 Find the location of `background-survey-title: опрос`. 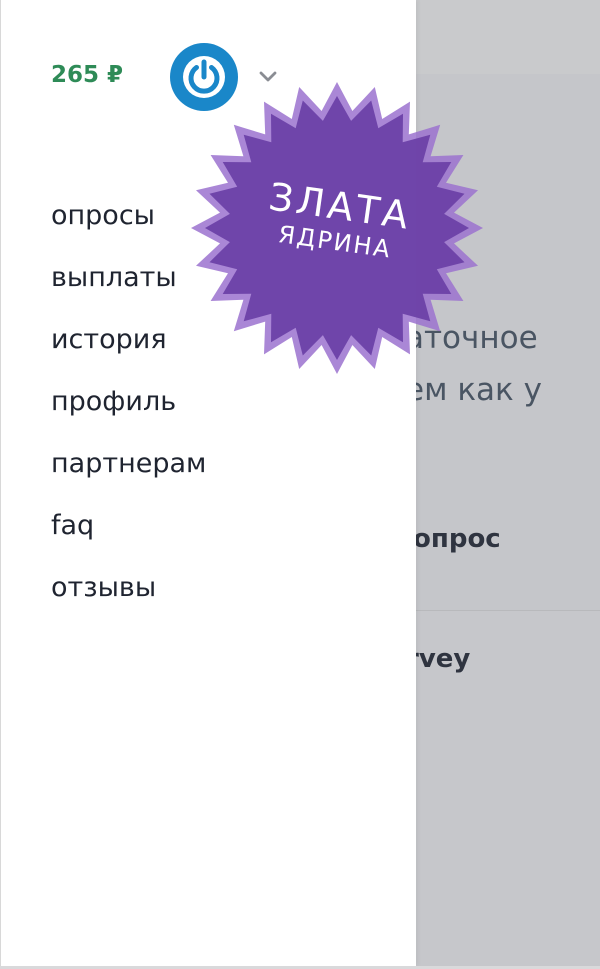

background-survey-title: опрос is located at coordinates (457, 539).